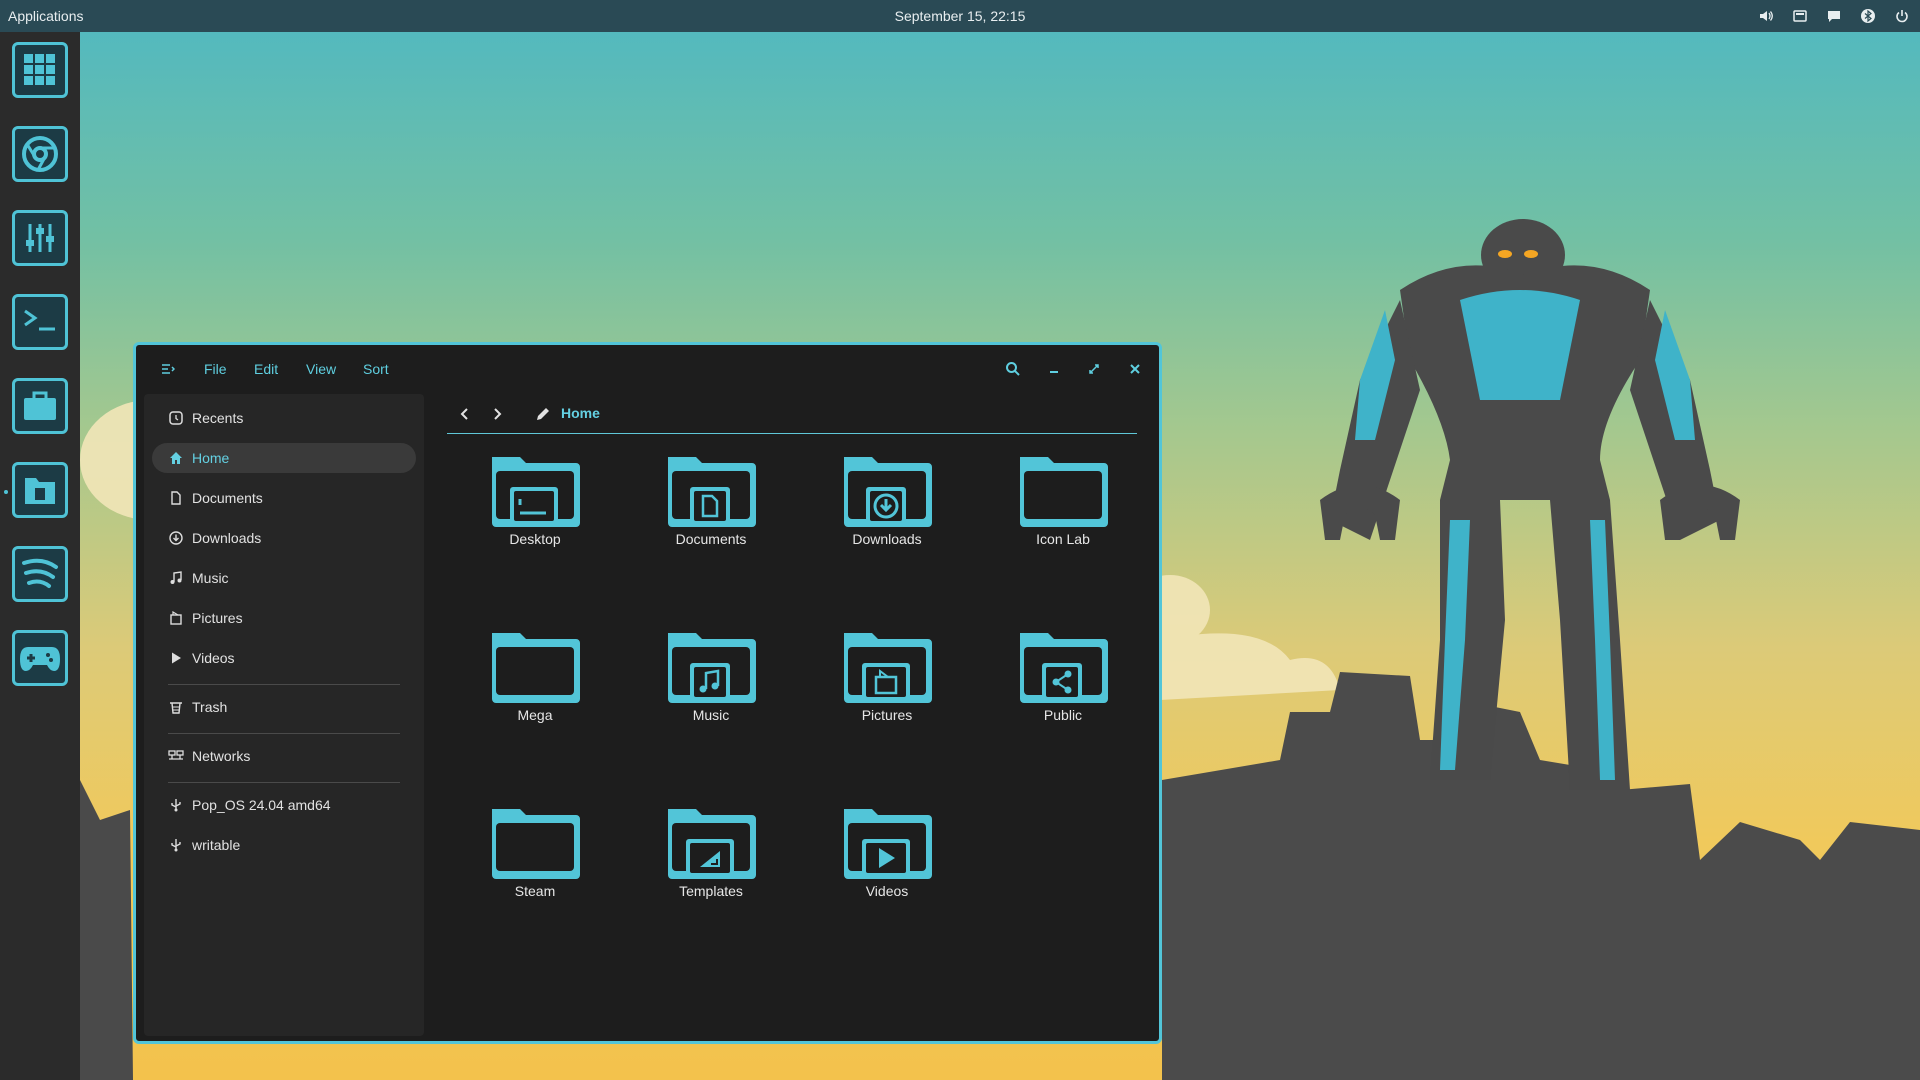 This screenshot has width=1920, height=1080. I want to click on breadcrumb-home: Home, so click(580, 413).